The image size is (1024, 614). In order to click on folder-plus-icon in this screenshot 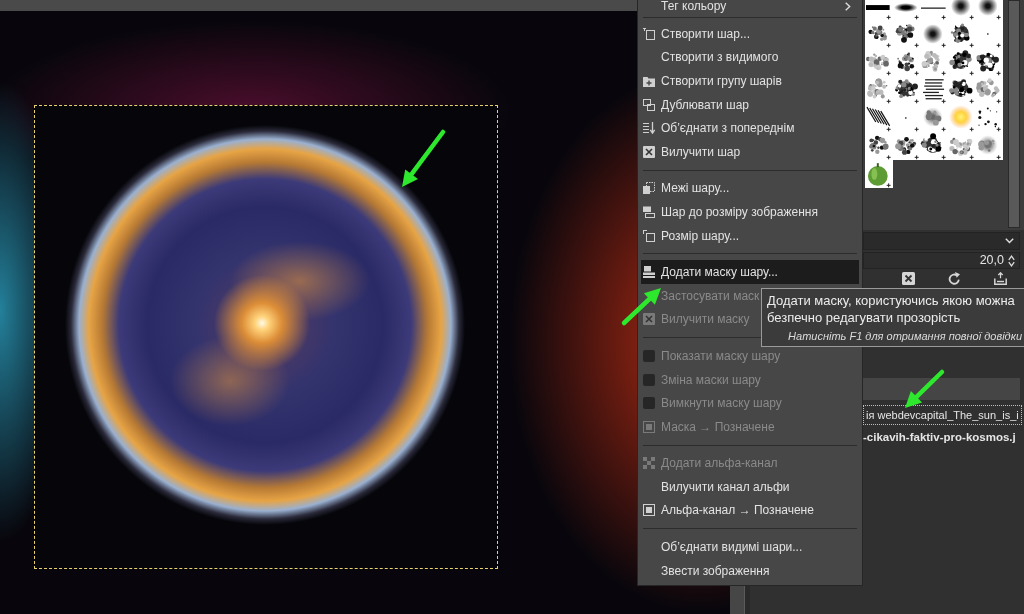, I will do `click(649, 81)`.